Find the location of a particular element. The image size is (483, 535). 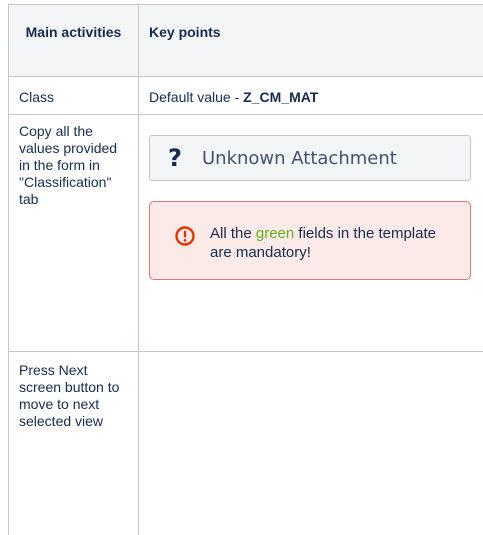

warning-text-start: All the is located at coordinates (233, 233).